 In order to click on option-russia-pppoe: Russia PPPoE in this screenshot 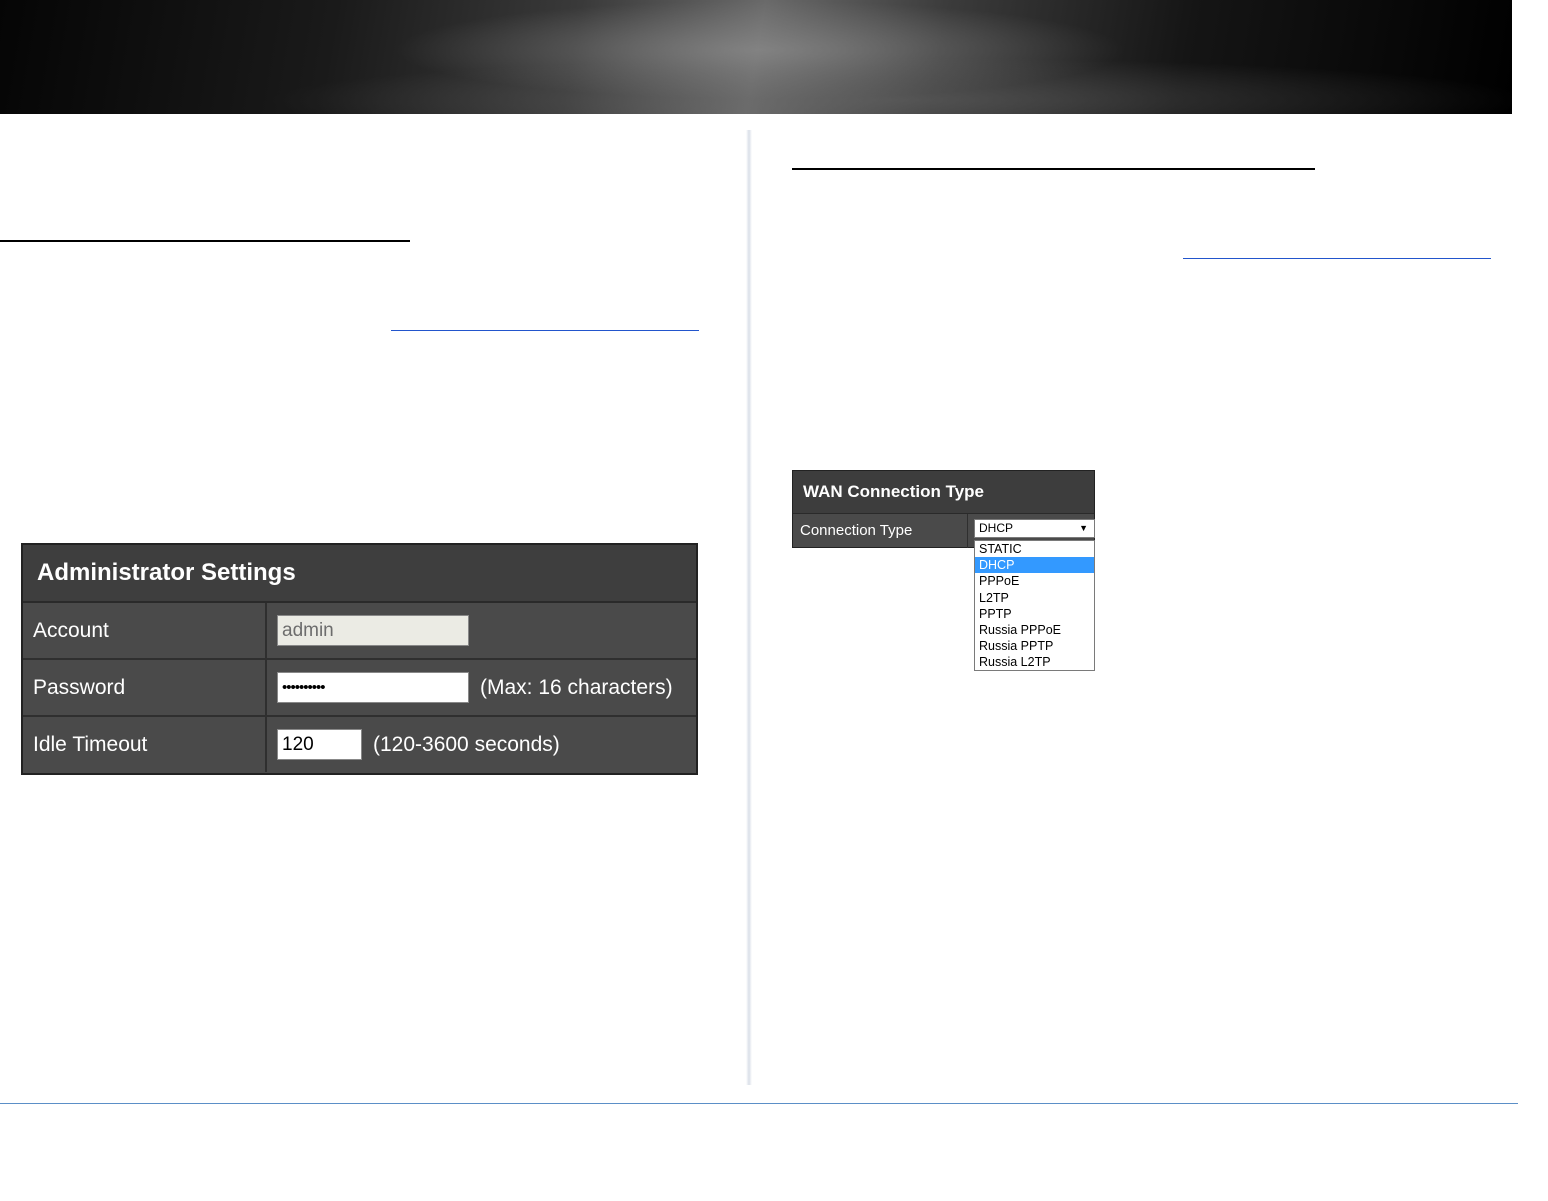, I will do `click(1034, 630)`.